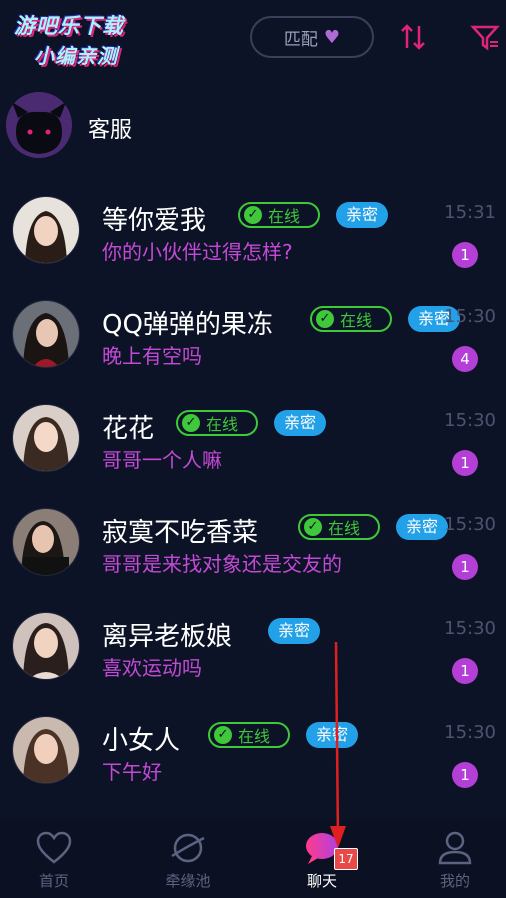 Image resolution: width=506 pixels, height=898 pixels. Describe the element at coordinates (53, 881) in the screenshot. I see `tab-label: 首页` at that location.